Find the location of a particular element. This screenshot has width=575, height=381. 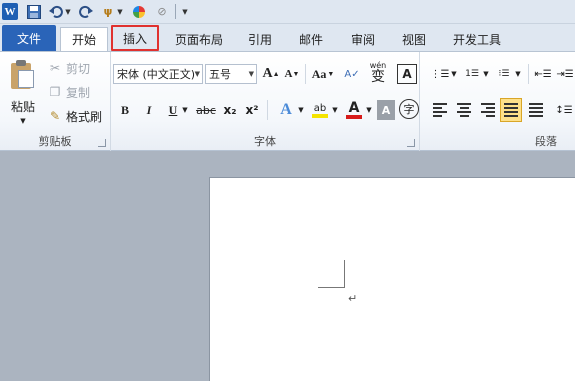

line-spacing-button: ↕☰ is located at coordinates (564, 110).